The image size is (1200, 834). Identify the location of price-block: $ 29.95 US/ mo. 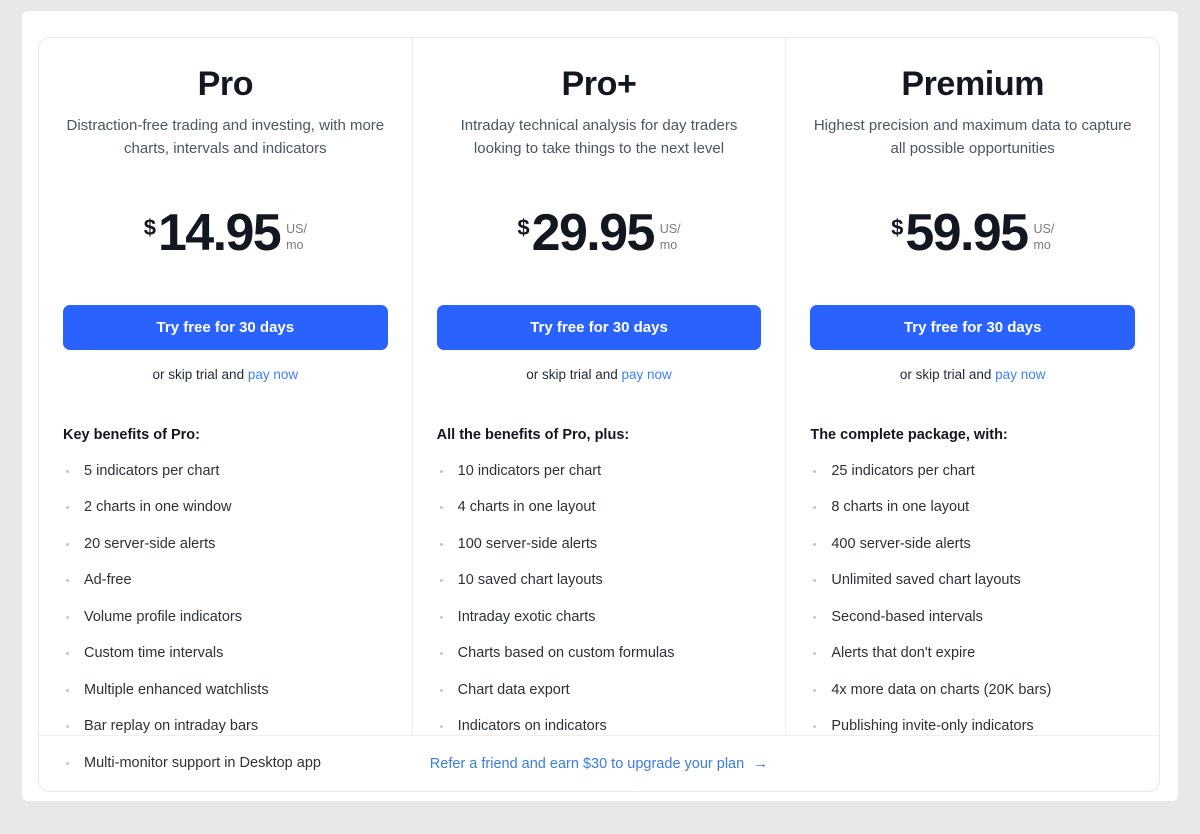
(599, 236).